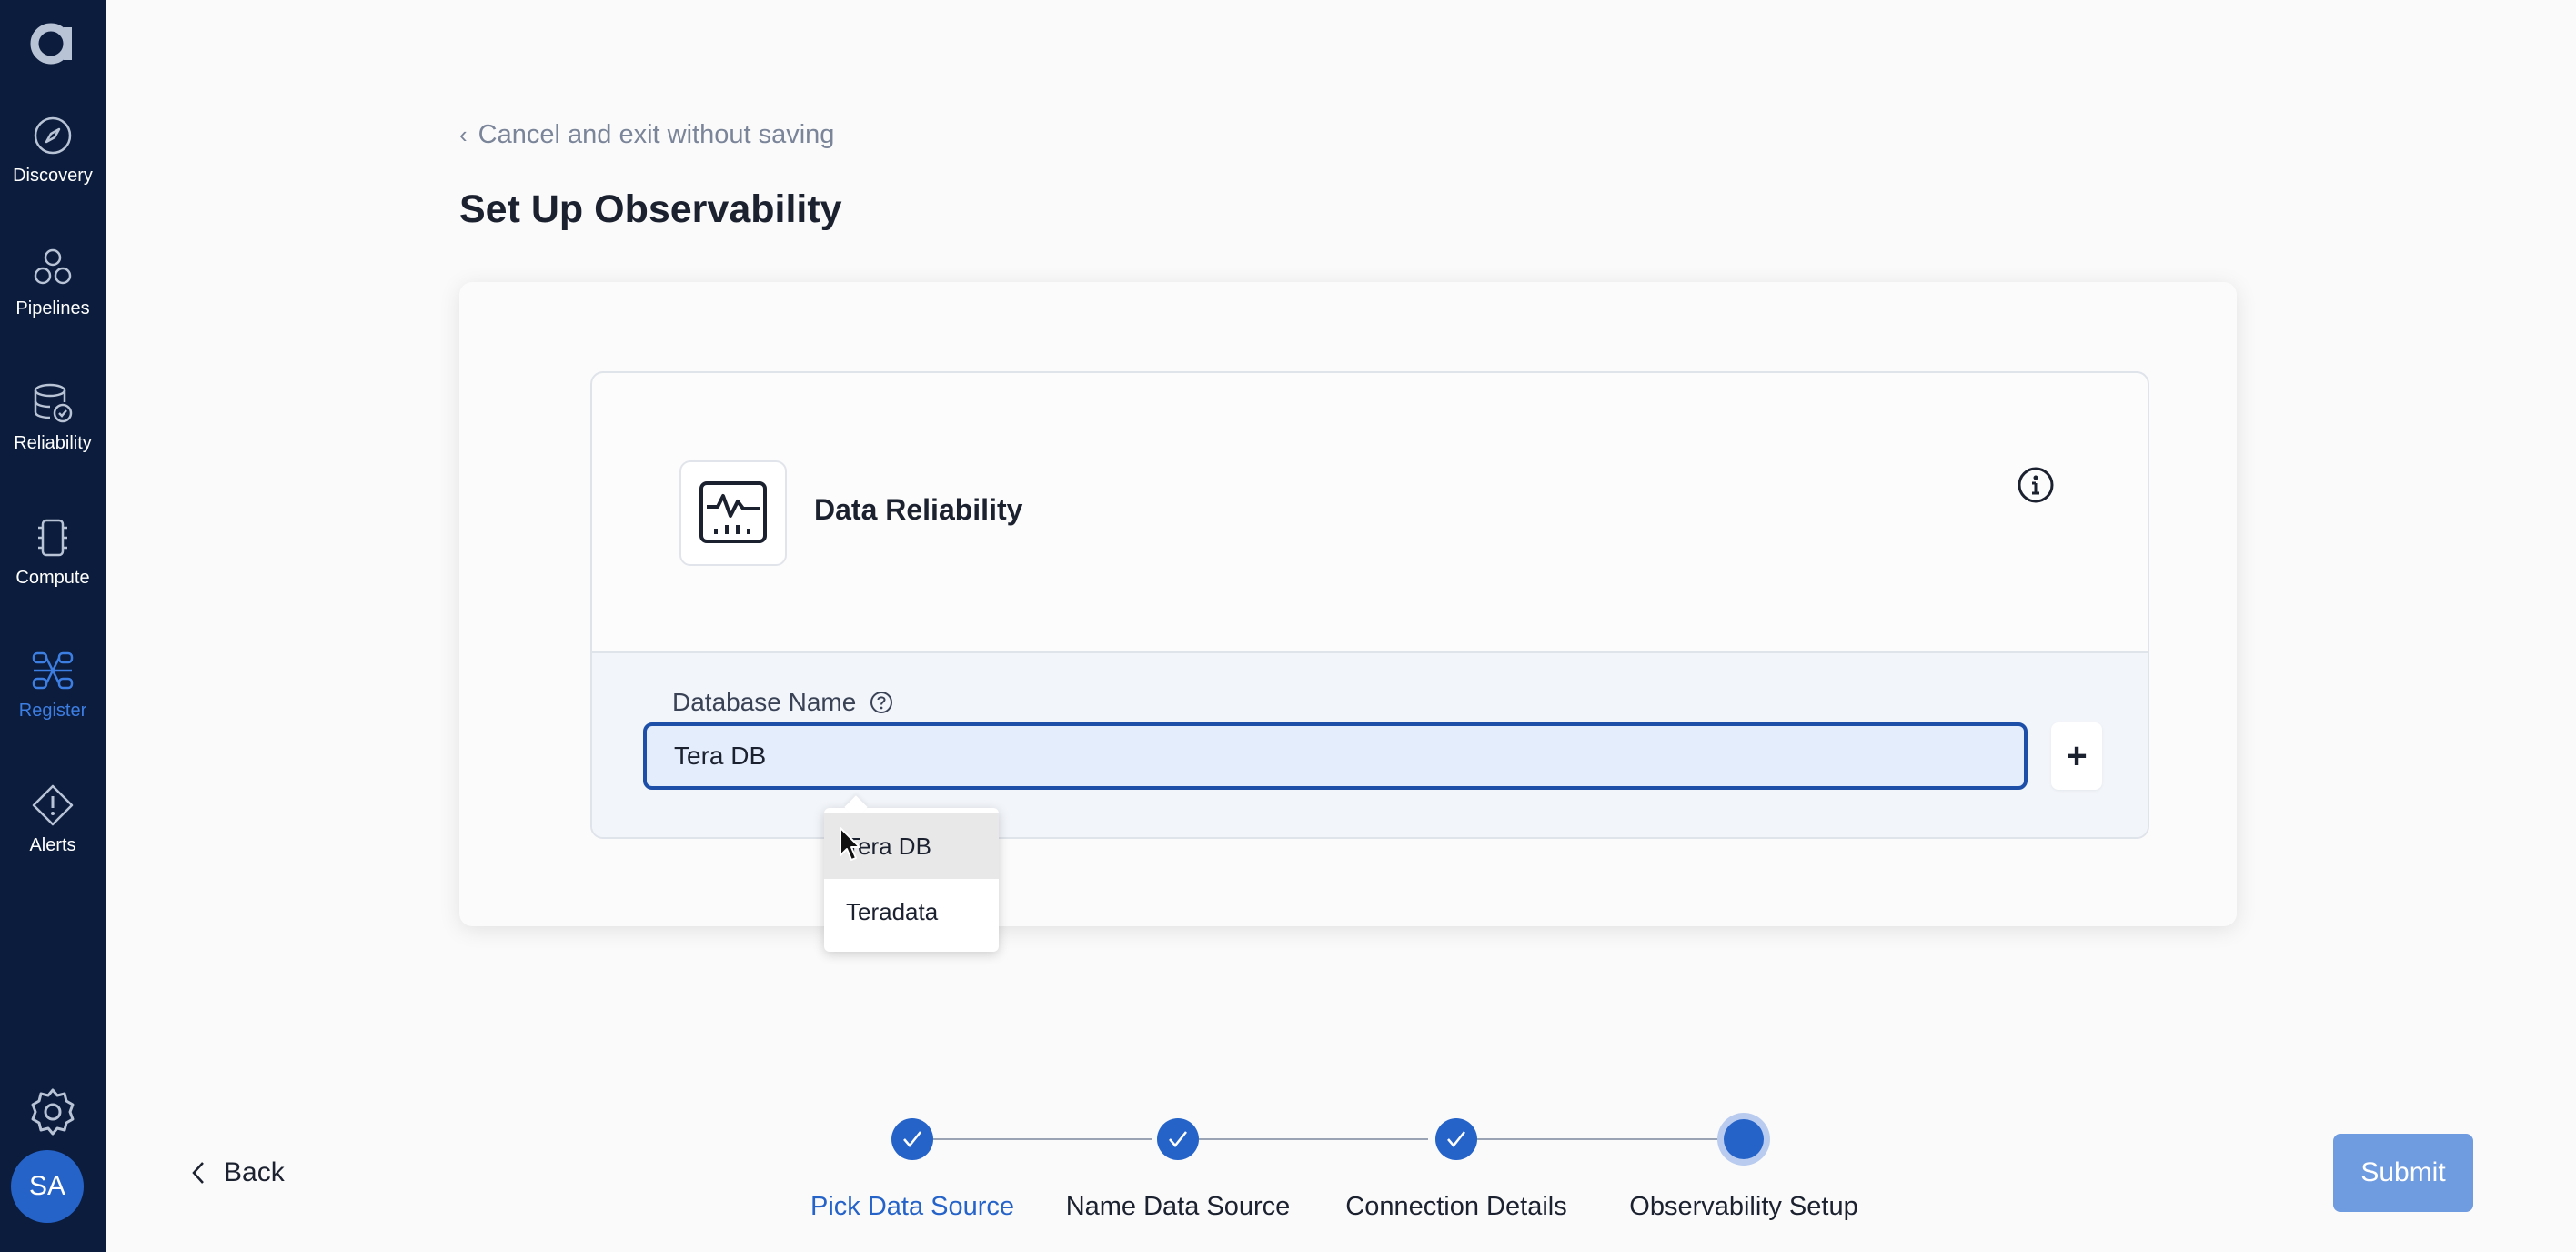 The width and height of the screenshot is (2576, 1252). What do you see at coordinates (2076, 756) in the screenshot?
I see `add-database-button: +` at bounding box center [2076, 756].